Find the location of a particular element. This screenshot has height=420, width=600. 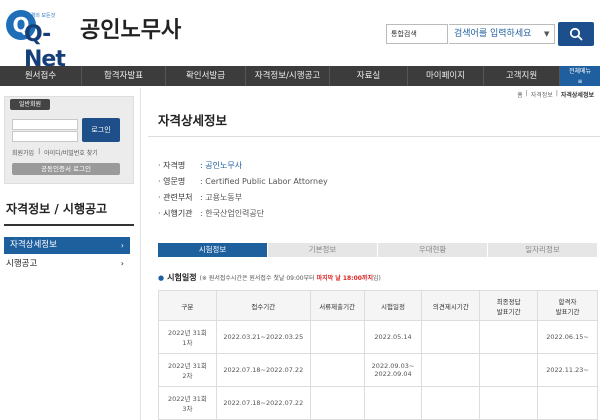

content-divider is located at coordinates (140, 254).